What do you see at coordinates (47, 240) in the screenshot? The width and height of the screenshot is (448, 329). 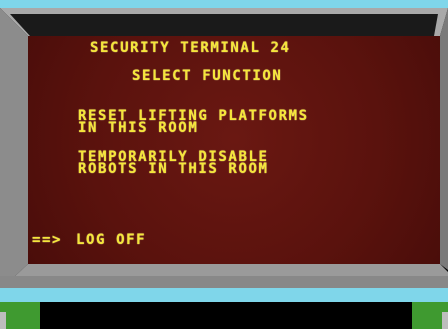 I see `selection-cursor: ==>` at bounding box center [47, 240].